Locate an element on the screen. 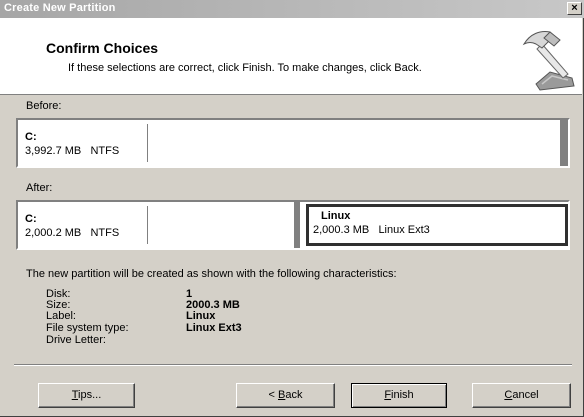 The width and height of the screenshot is (584, 417). hammer-icon is located at coordinates (548, 61).